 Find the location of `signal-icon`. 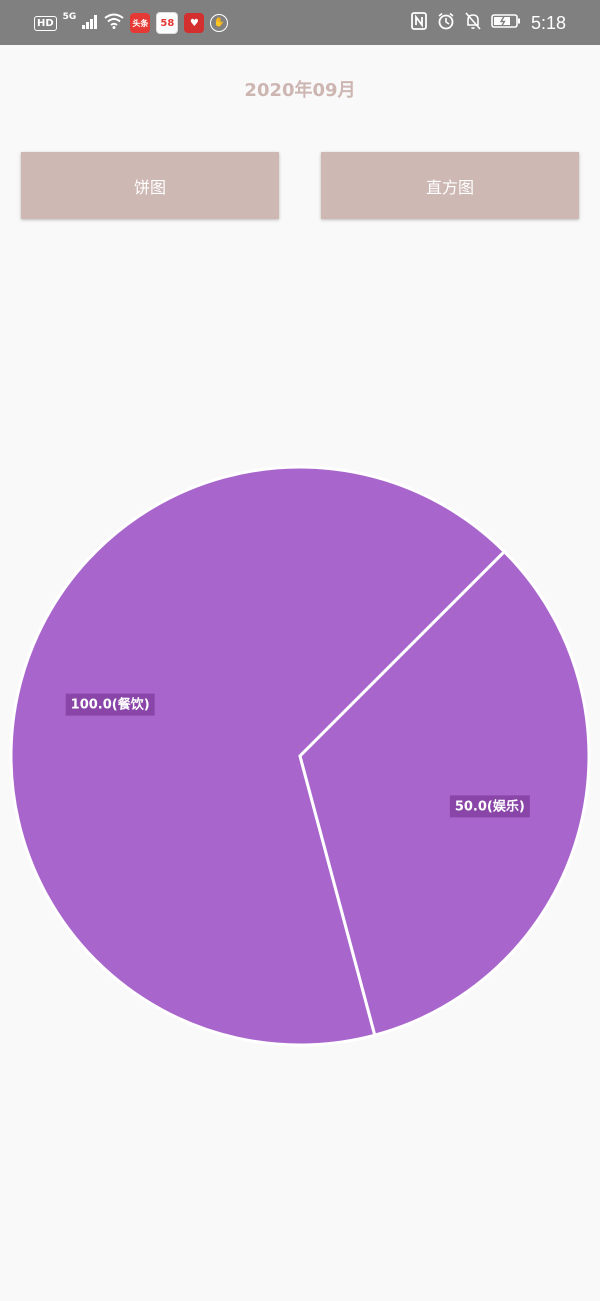

signal-icon is located at coordinates (90, 23).